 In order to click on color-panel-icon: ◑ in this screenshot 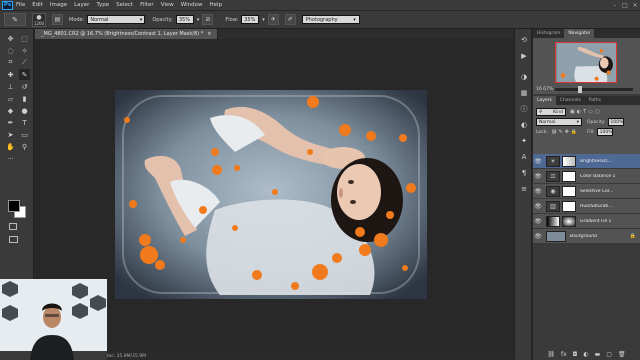, I will do `click(524, 76)`.